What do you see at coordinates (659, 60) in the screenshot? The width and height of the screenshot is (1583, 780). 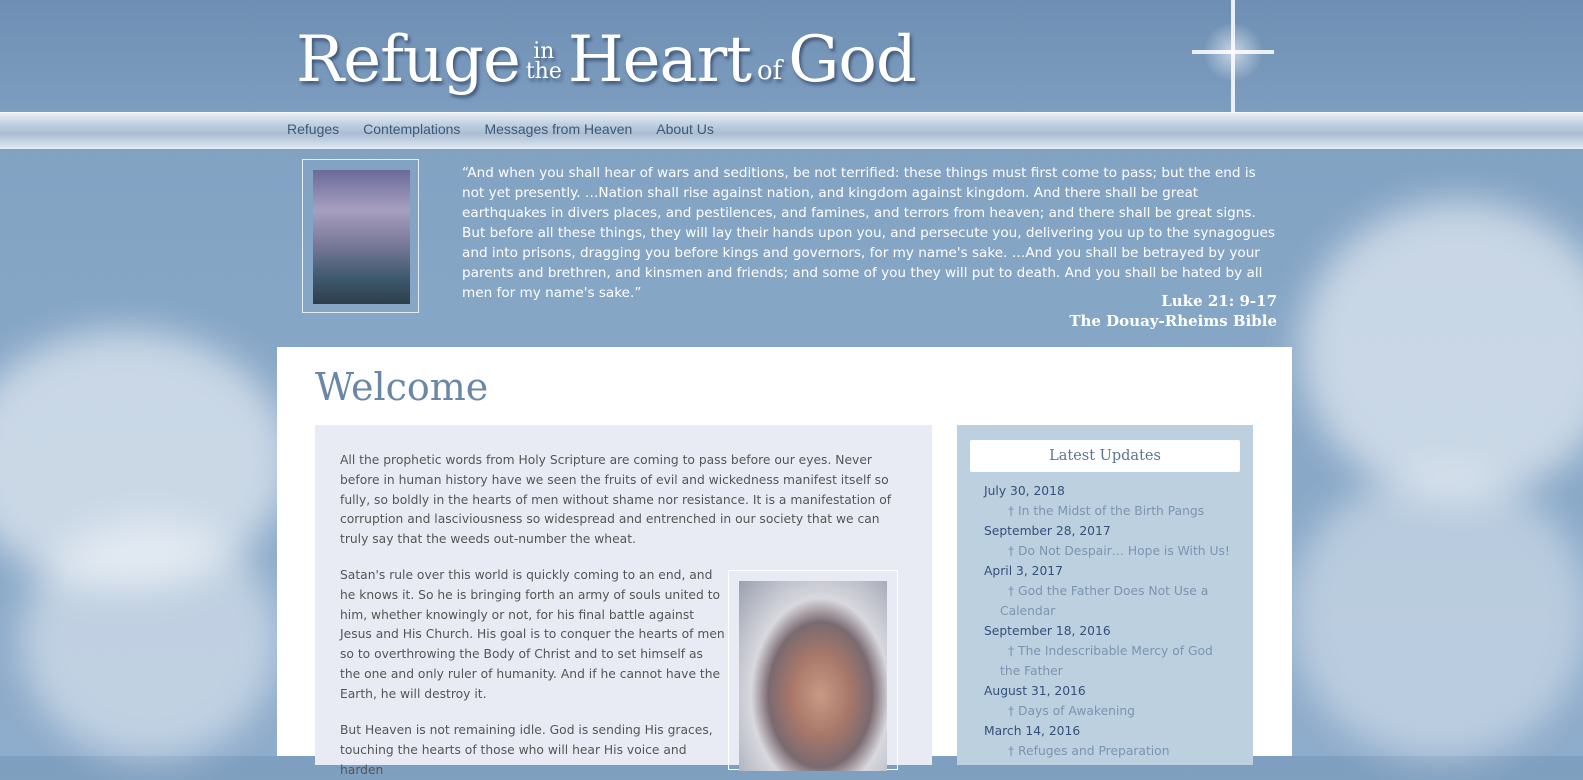 I see `logo-word-heart: Heart` at bounding box center [659, 60].